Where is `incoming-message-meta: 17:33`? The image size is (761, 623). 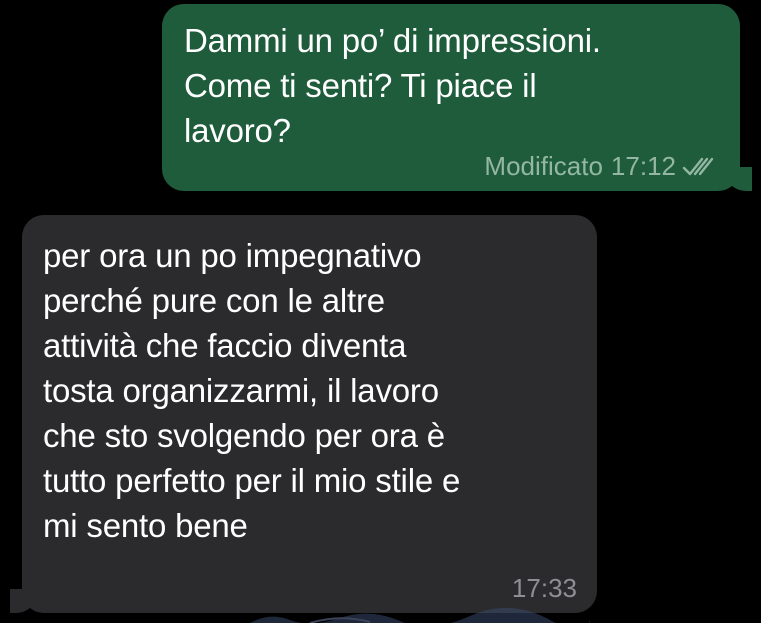 incoming-message-meta: 17:33 is located at coordinates (544, 588).